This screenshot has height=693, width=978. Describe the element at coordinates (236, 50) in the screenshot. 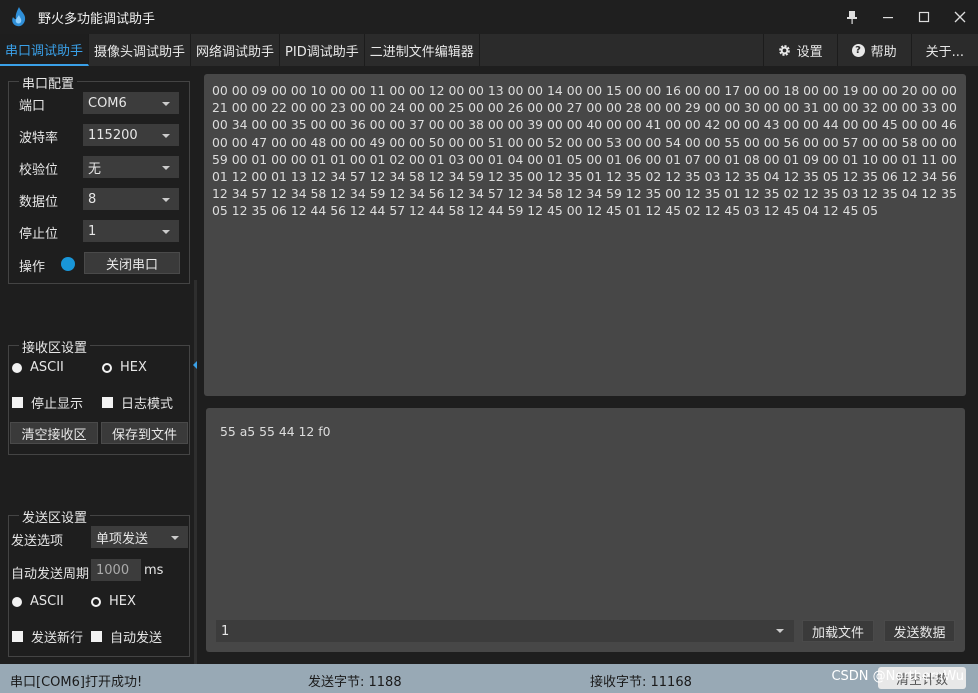

I see `tab-network: 网络调试助手` at that location.